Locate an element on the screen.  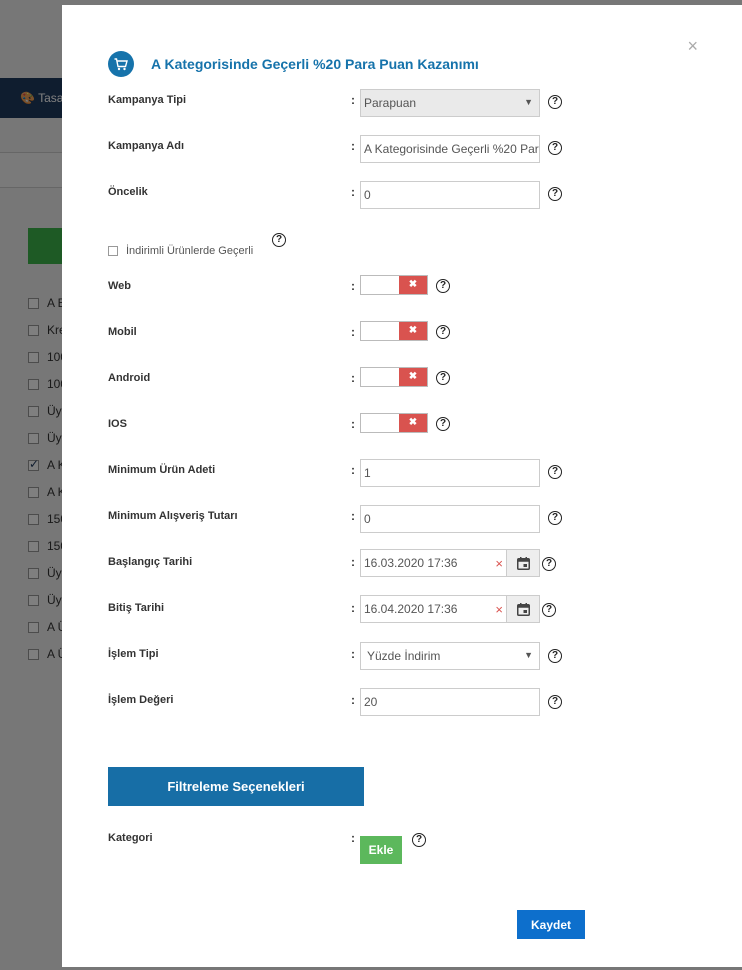
filter-options-button: Filtreleme Seçenekleri is located at coordinates (236, 786).